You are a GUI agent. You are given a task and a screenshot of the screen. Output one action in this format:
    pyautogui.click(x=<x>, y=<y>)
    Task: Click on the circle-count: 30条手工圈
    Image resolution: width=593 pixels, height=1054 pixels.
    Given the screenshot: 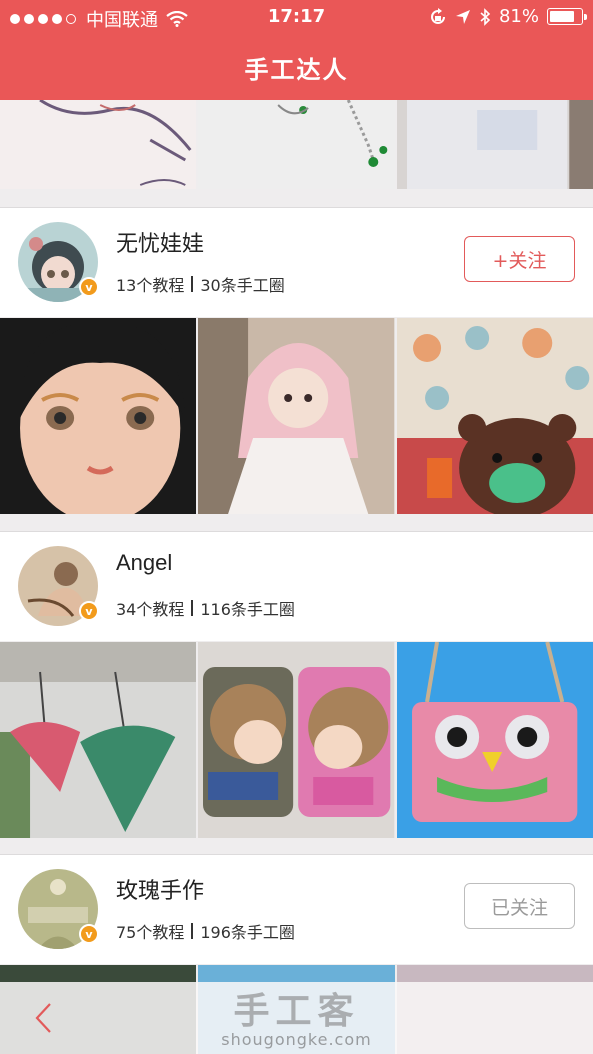 What is the action you would take?
    pyautogui.click(x=242, y=284)
    